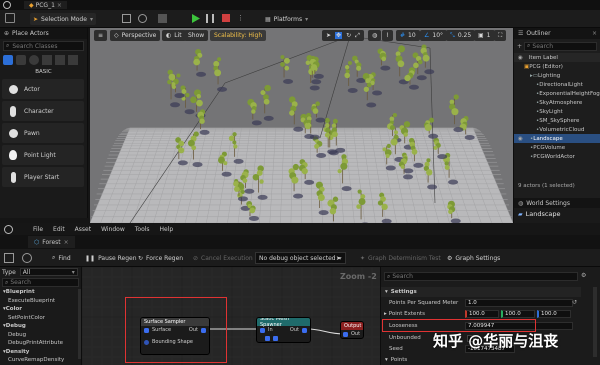  I want to click on find-button: ⌕ Find, so click(61, 258).